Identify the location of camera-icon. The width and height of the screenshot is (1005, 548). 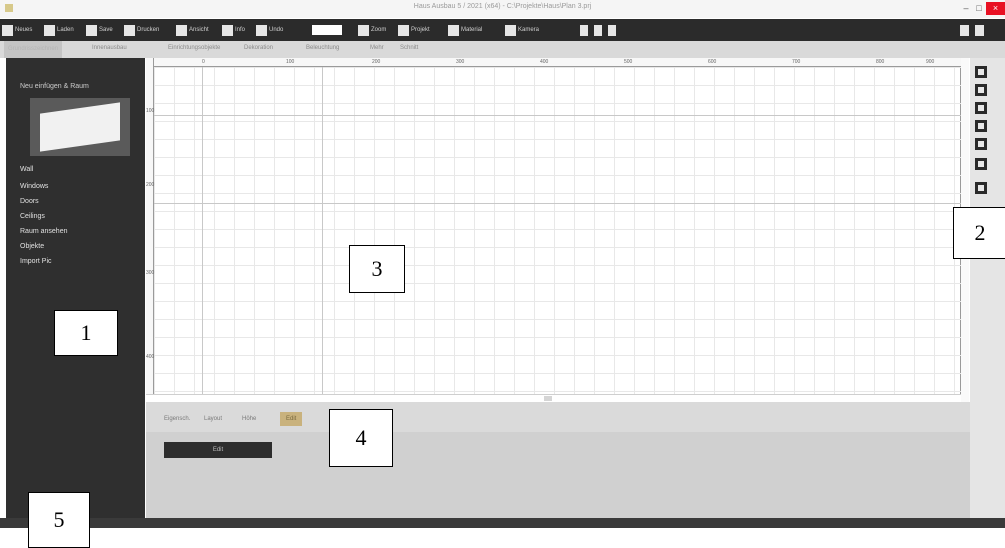
(510, 30).